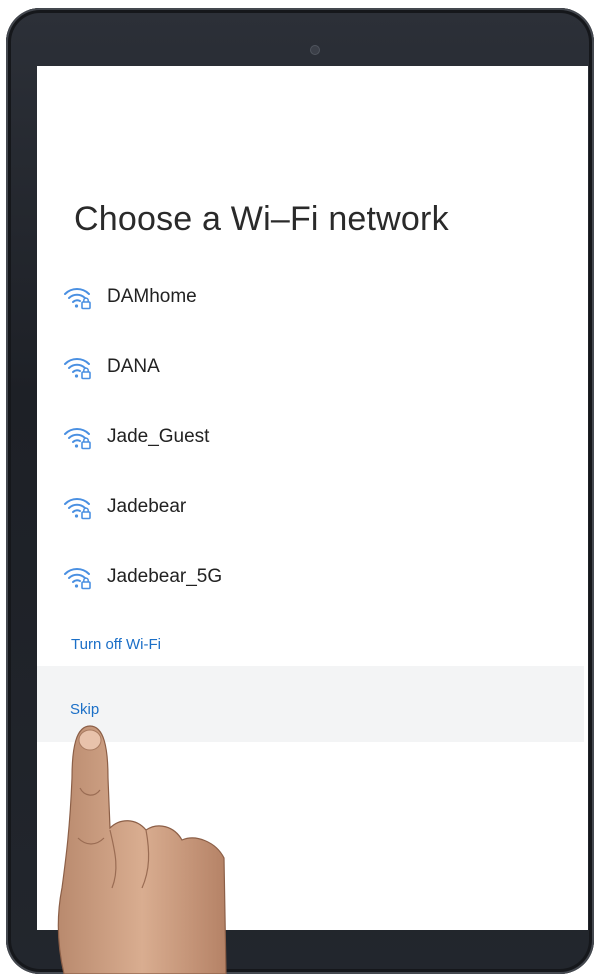 The height and width of the screenshot is (974, 598). I want to click on network-item: DANA, so click(312, 367).